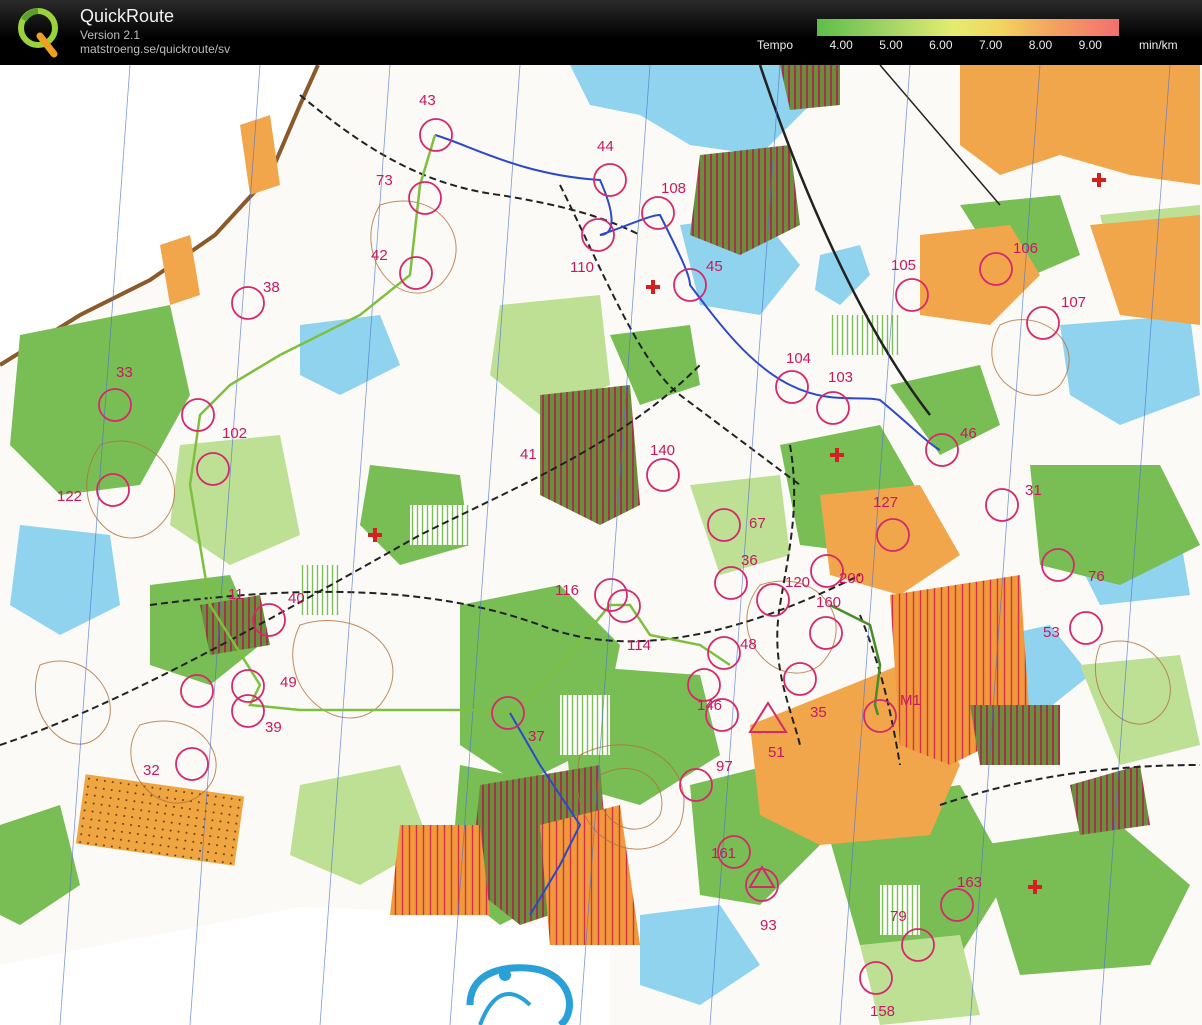  I want to click on control-number: 44, so click(605, 146).